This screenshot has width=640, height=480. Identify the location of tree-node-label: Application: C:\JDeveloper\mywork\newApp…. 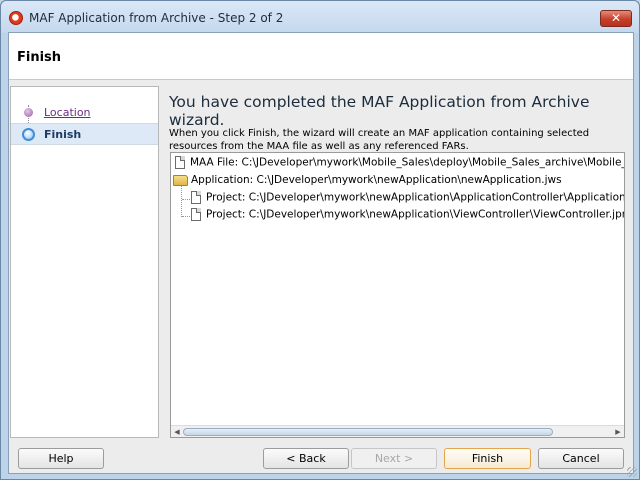
(376, 180).